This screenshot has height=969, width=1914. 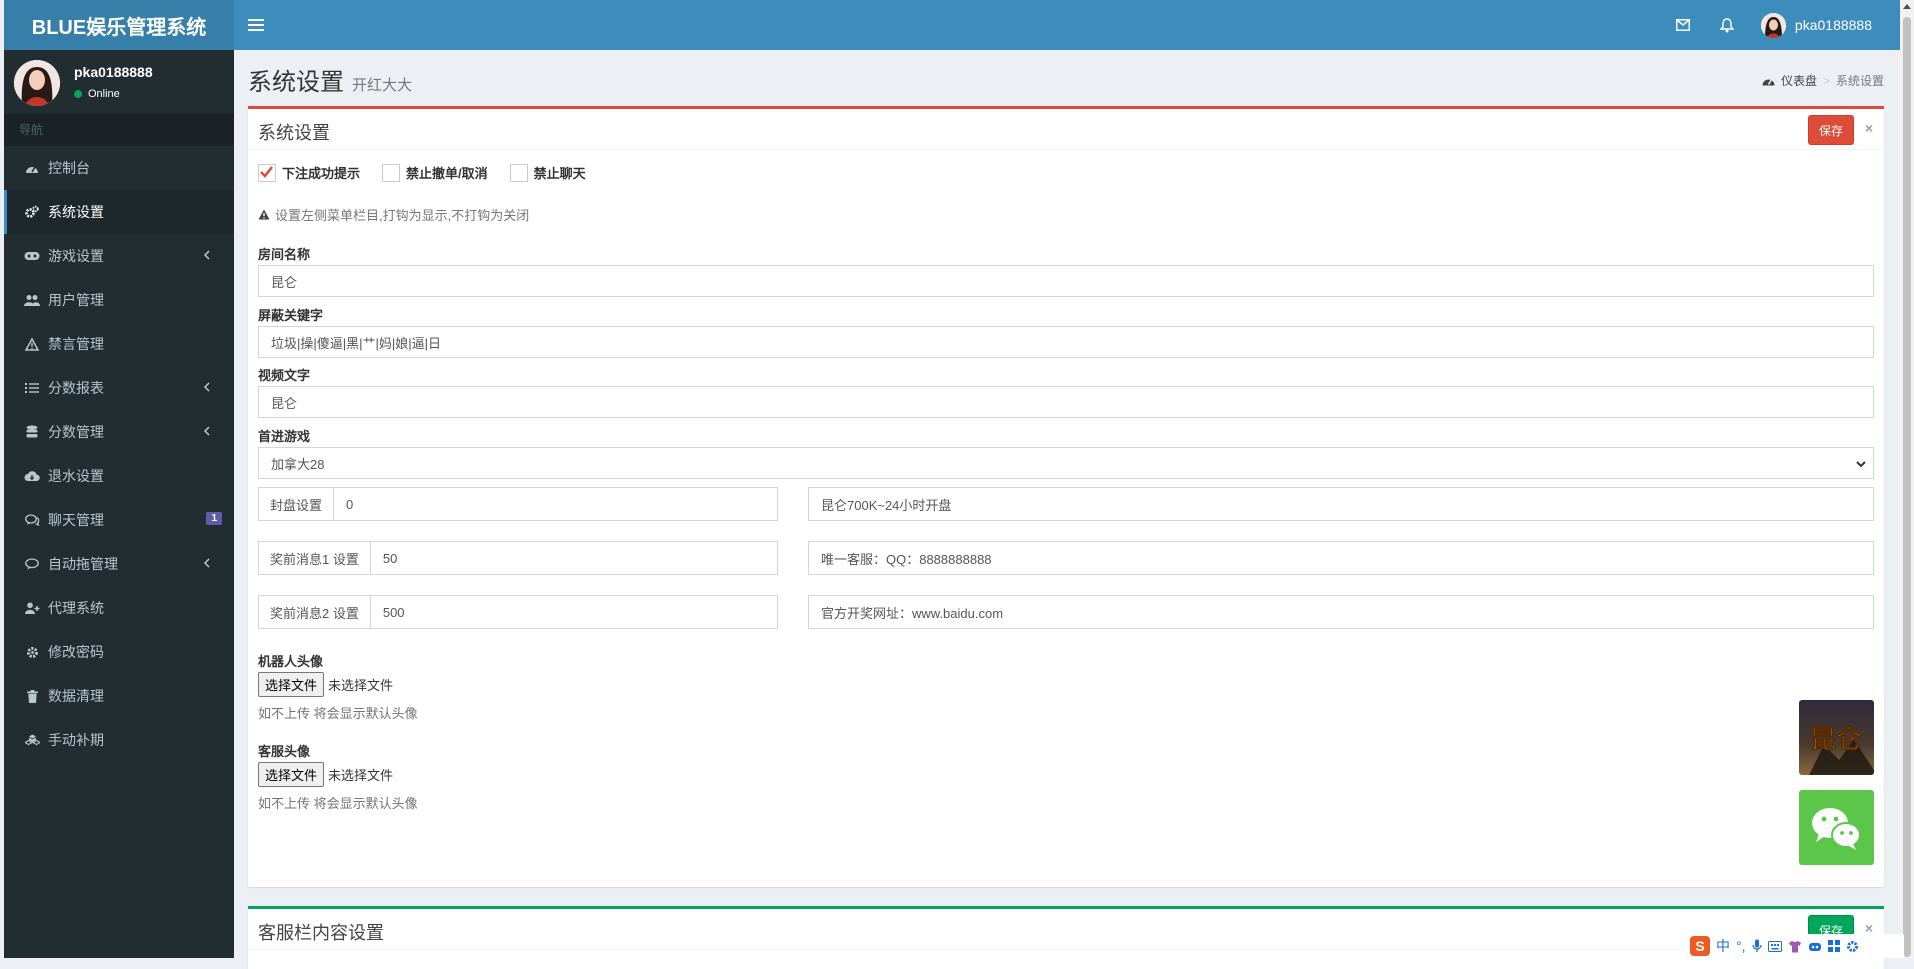 I want to click on gears-icon, so click(x=32, y=212).